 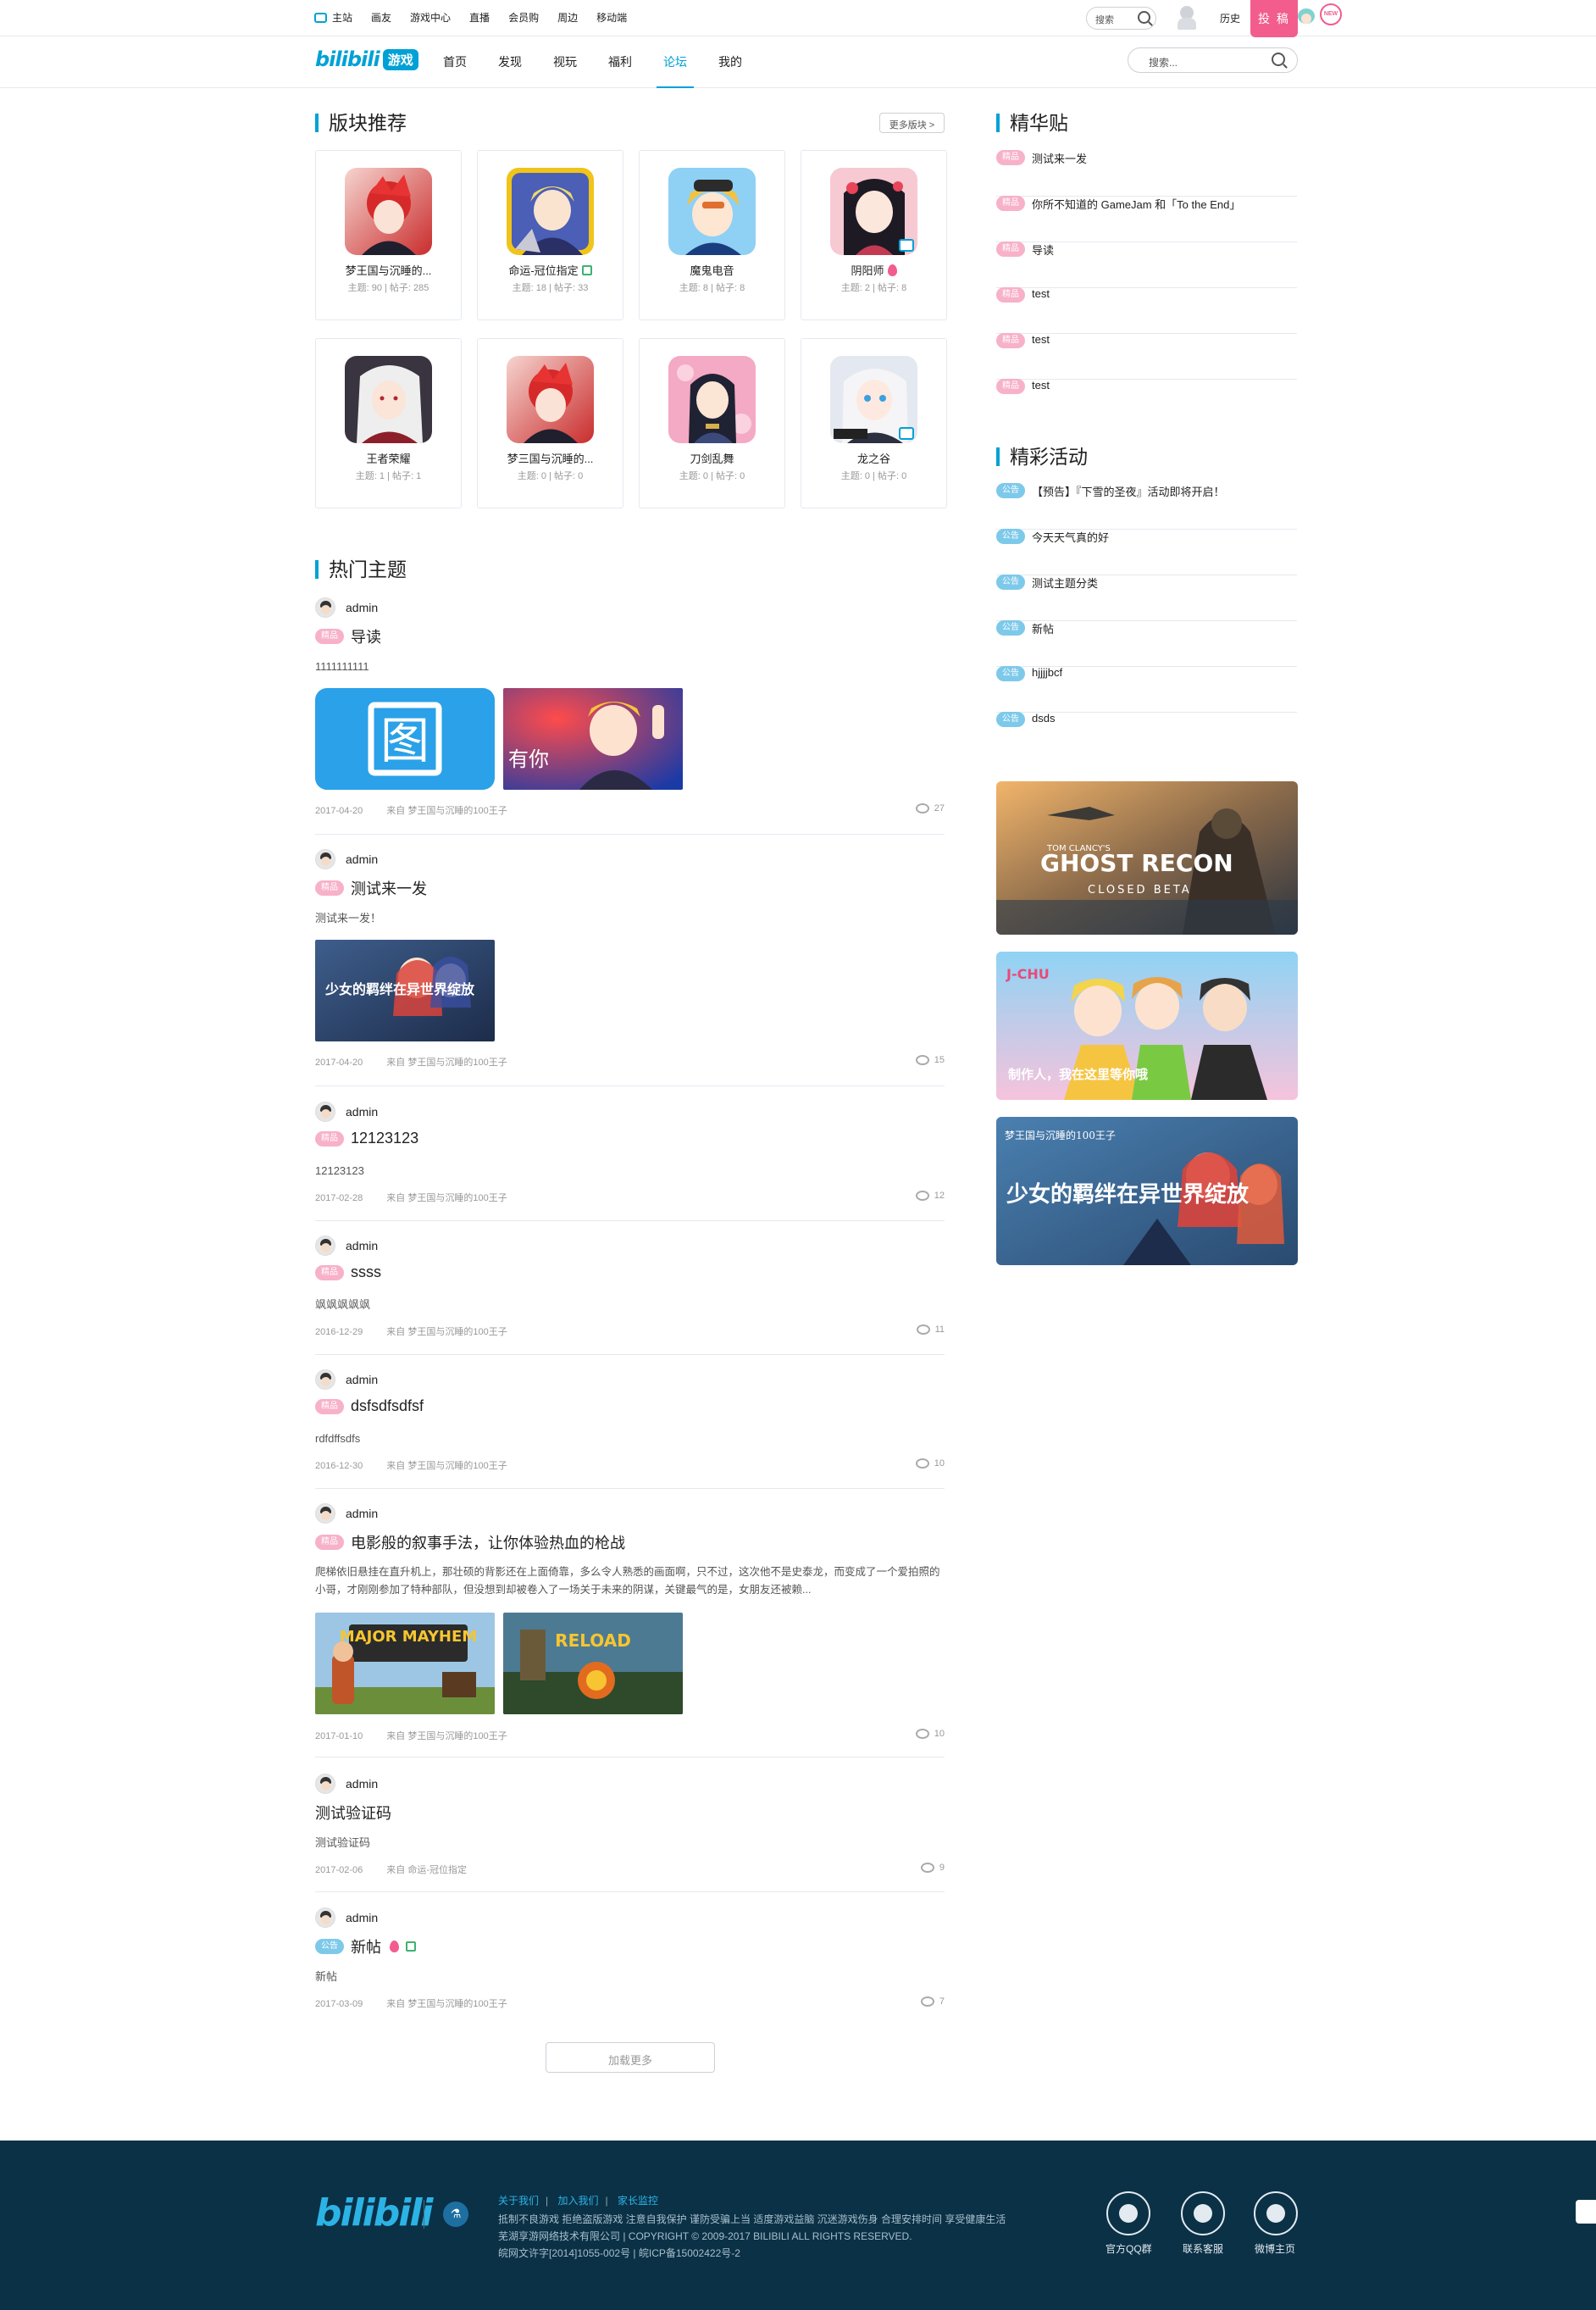 What do you see at coordinates (638, 2201) in the screenshot?
I see `footer-link-parental: 家长监控` at bounding box center [638, 2201].